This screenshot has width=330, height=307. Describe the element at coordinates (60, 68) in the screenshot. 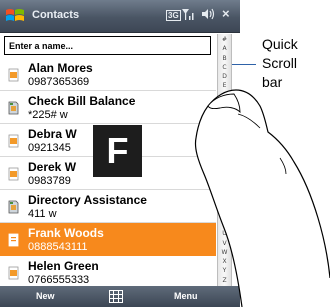

I see `contact-name: Alan Mores` at that location.